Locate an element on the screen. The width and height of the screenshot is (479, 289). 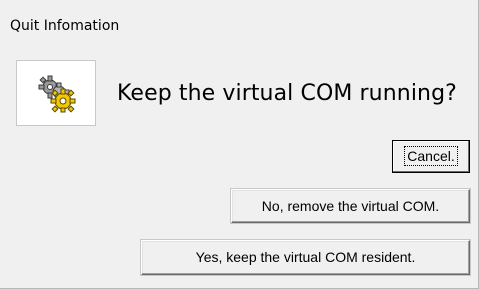
cancel-button-label: Cancel. is located at coordinates (431, 156).